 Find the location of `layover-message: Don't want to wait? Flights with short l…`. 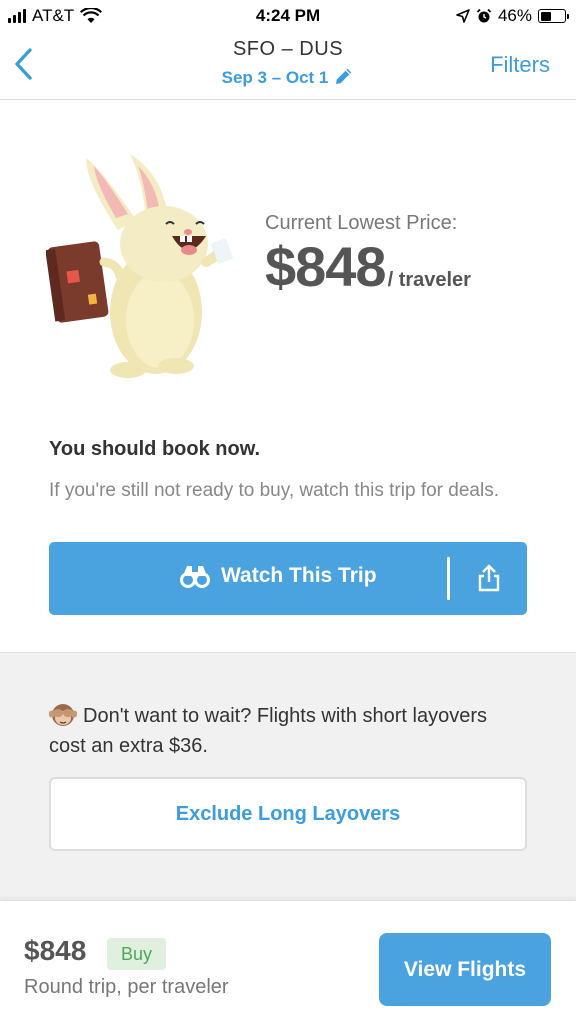

layover-message: Don't want to wait? Flights with short l… is located at coordinates (289, 731).